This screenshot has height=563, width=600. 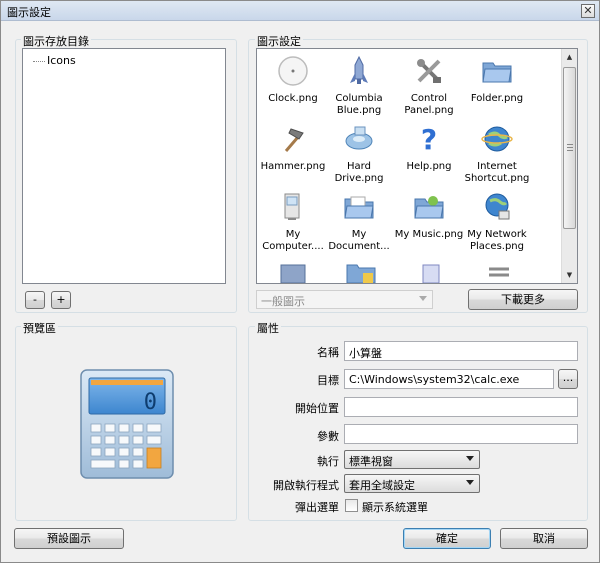 I want to click on svg-text: 0, so click(x=150, y=402).